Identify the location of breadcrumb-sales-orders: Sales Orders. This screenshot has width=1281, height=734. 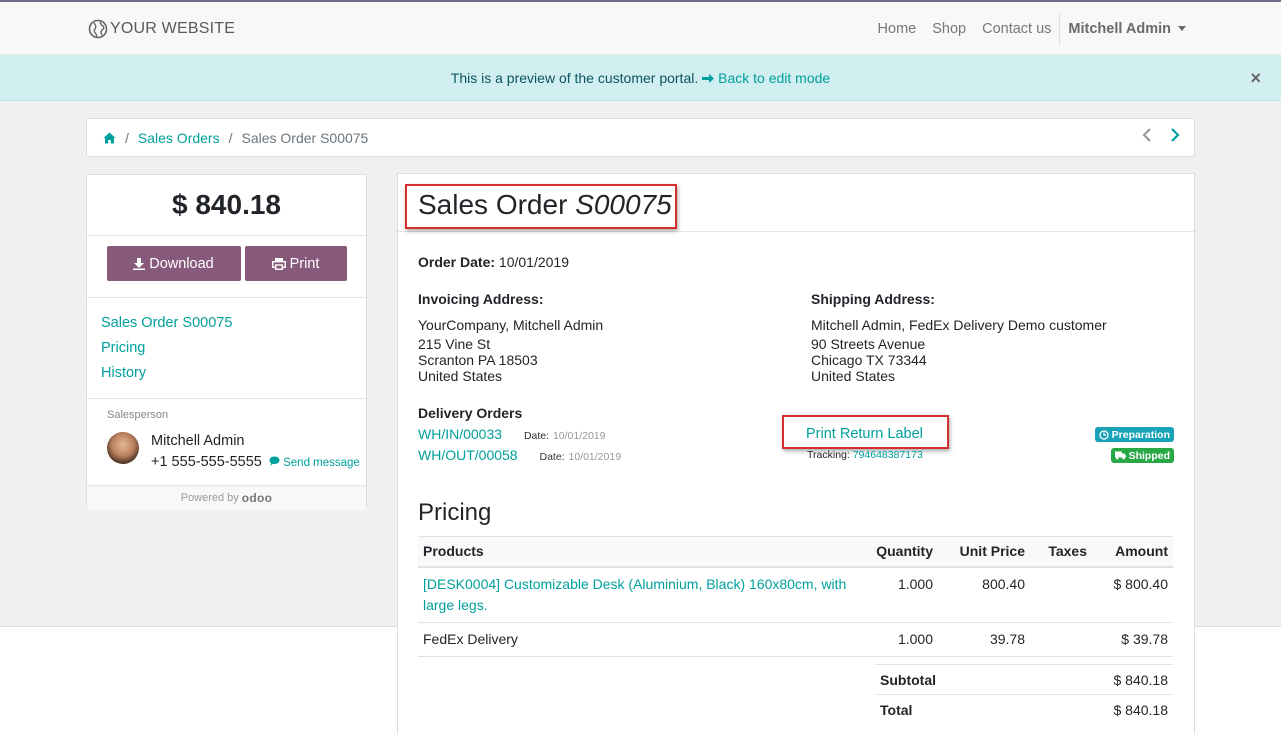
(179, 138).